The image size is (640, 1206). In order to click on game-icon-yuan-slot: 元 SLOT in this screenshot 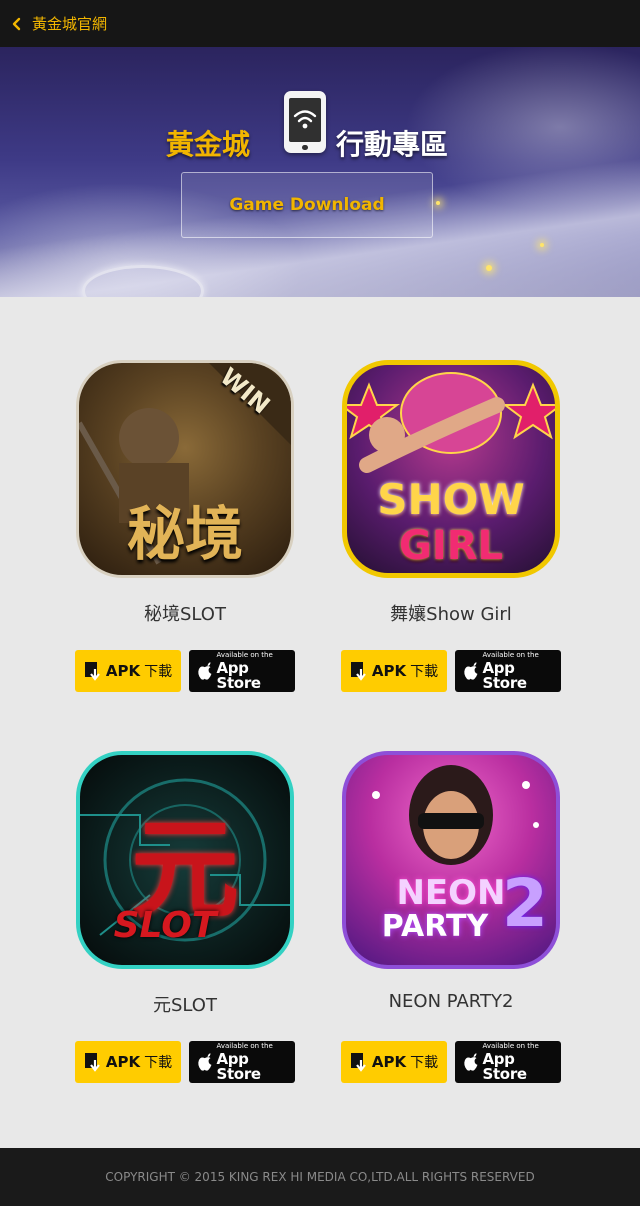, I will do `click(185, 860)`.